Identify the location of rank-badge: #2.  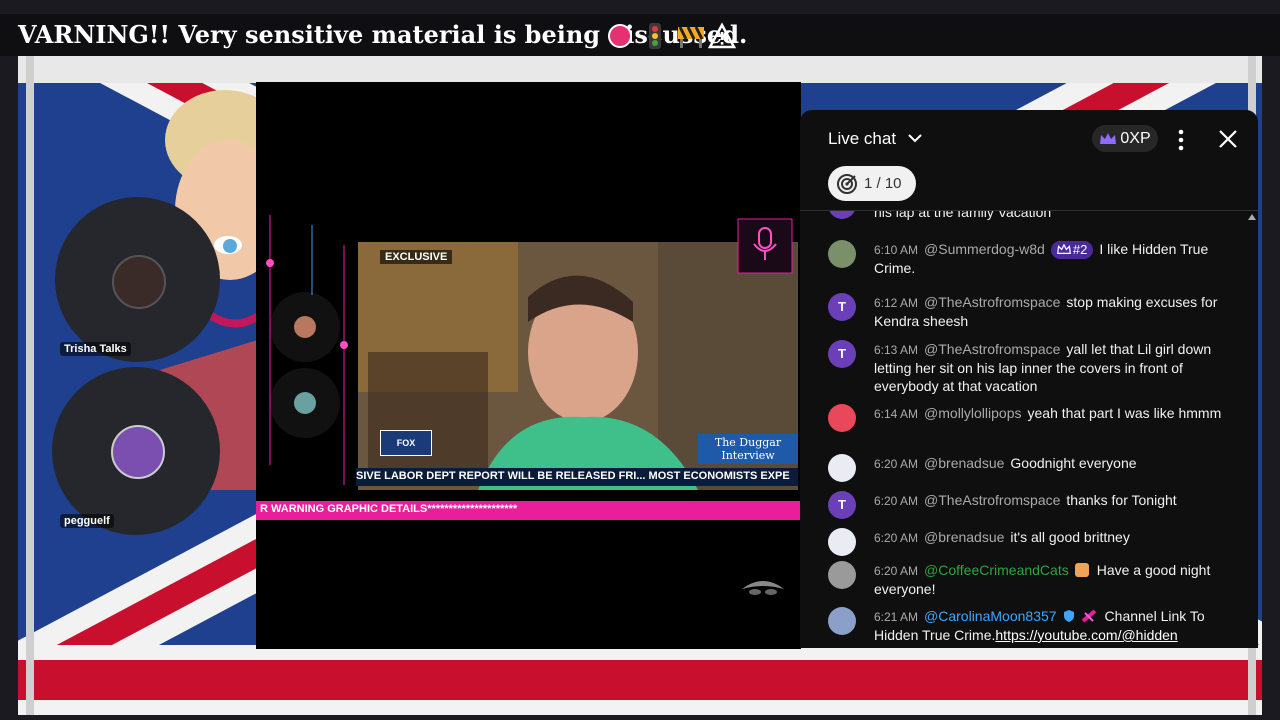
(1072, 250).